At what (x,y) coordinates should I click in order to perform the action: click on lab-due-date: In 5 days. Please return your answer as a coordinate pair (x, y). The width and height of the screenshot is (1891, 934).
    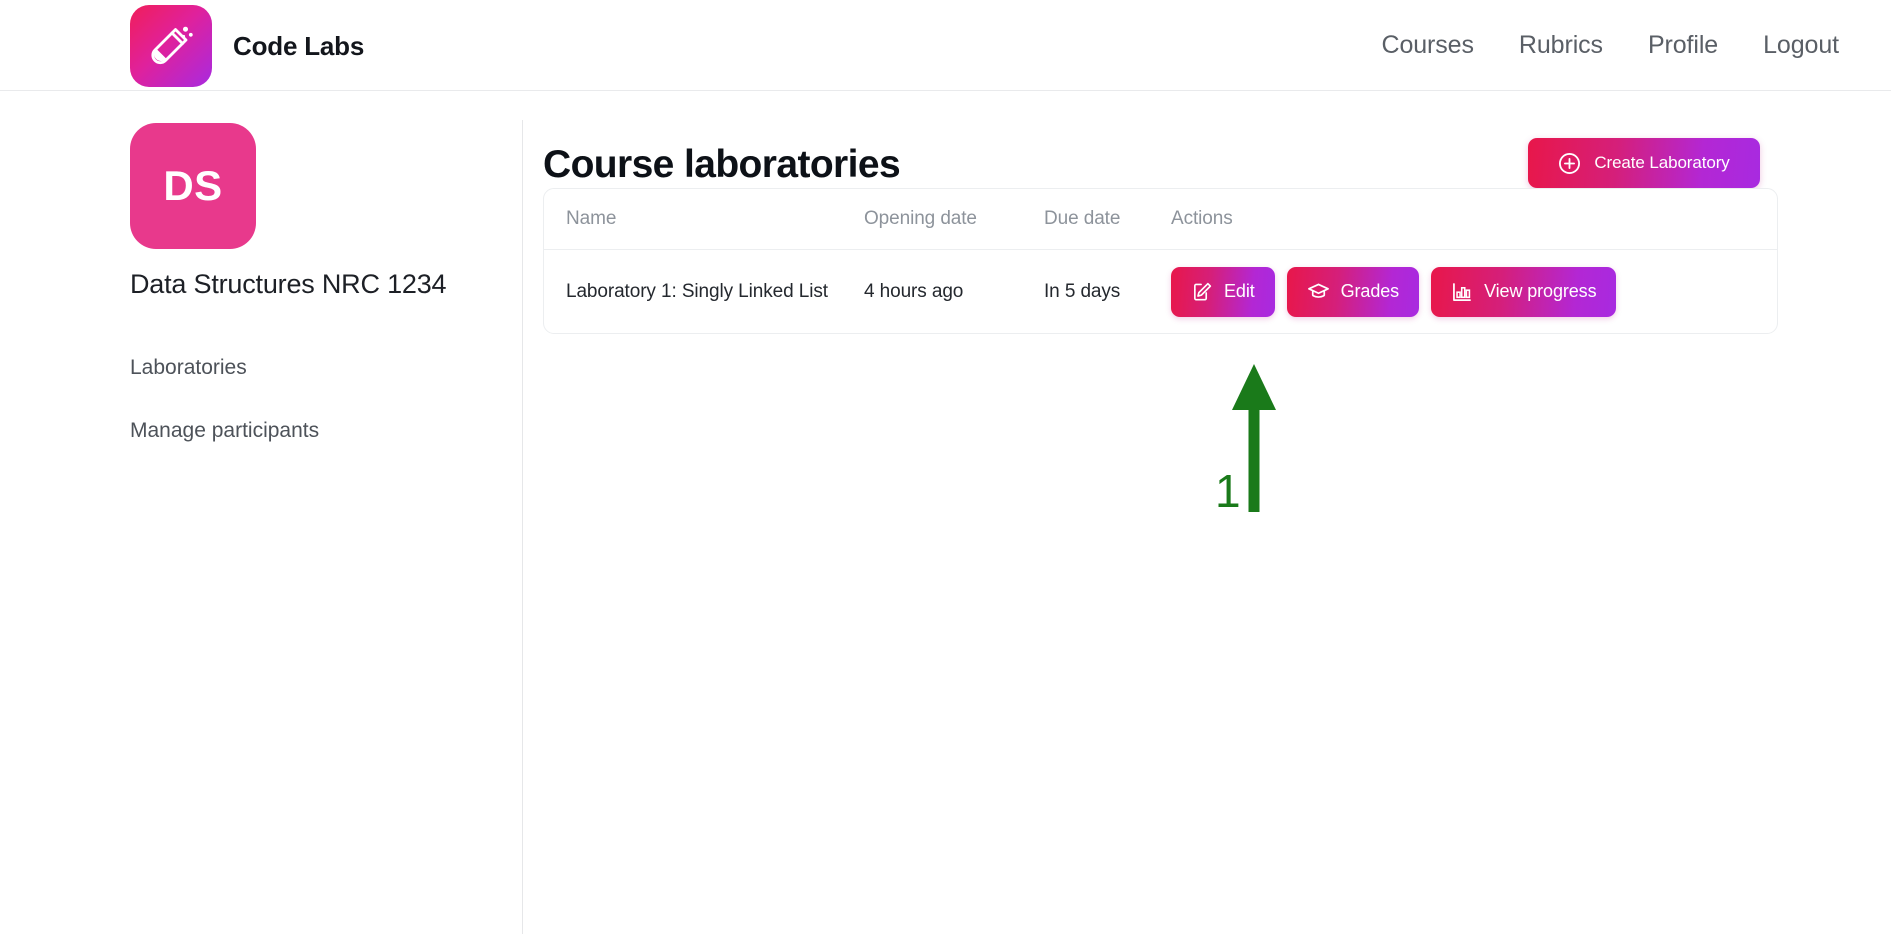
    Looking at the image, I should click on (1082, 291).